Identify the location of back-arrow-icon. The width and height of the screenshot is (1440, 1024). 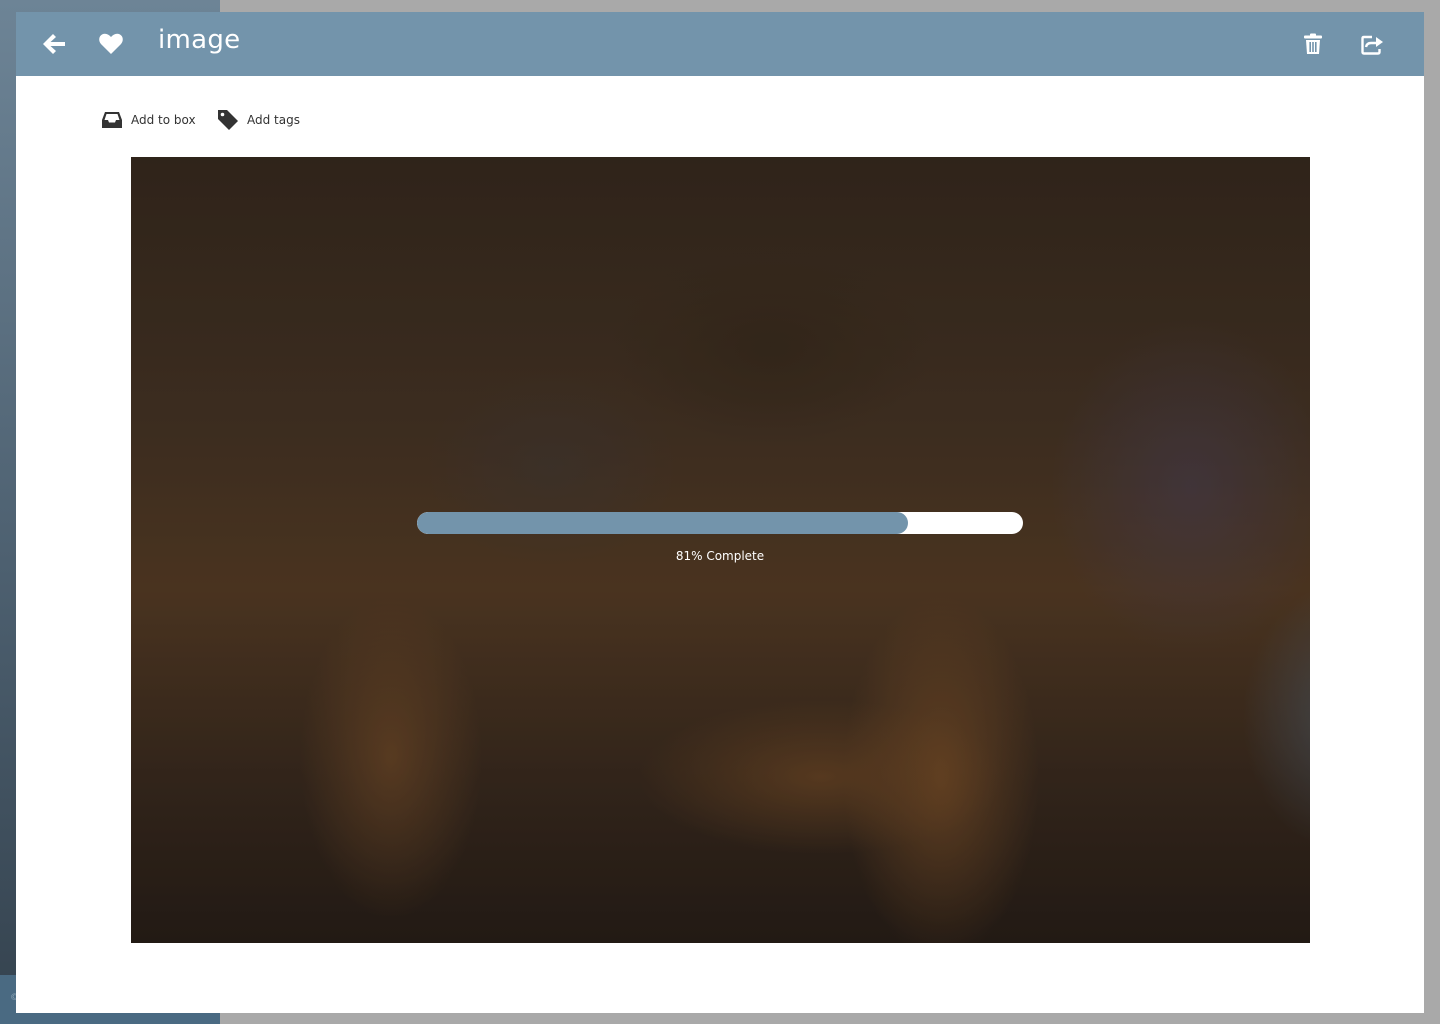
(54, 44).